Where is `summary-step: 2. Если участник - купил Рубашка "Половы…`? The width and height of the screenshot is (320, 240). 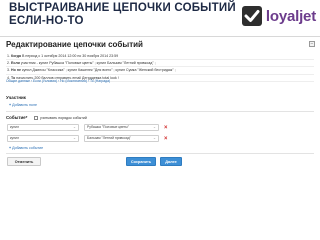 summary-step: 2. Если участник - купил Рубашка "Половы… is located at coordinates (160, 64).